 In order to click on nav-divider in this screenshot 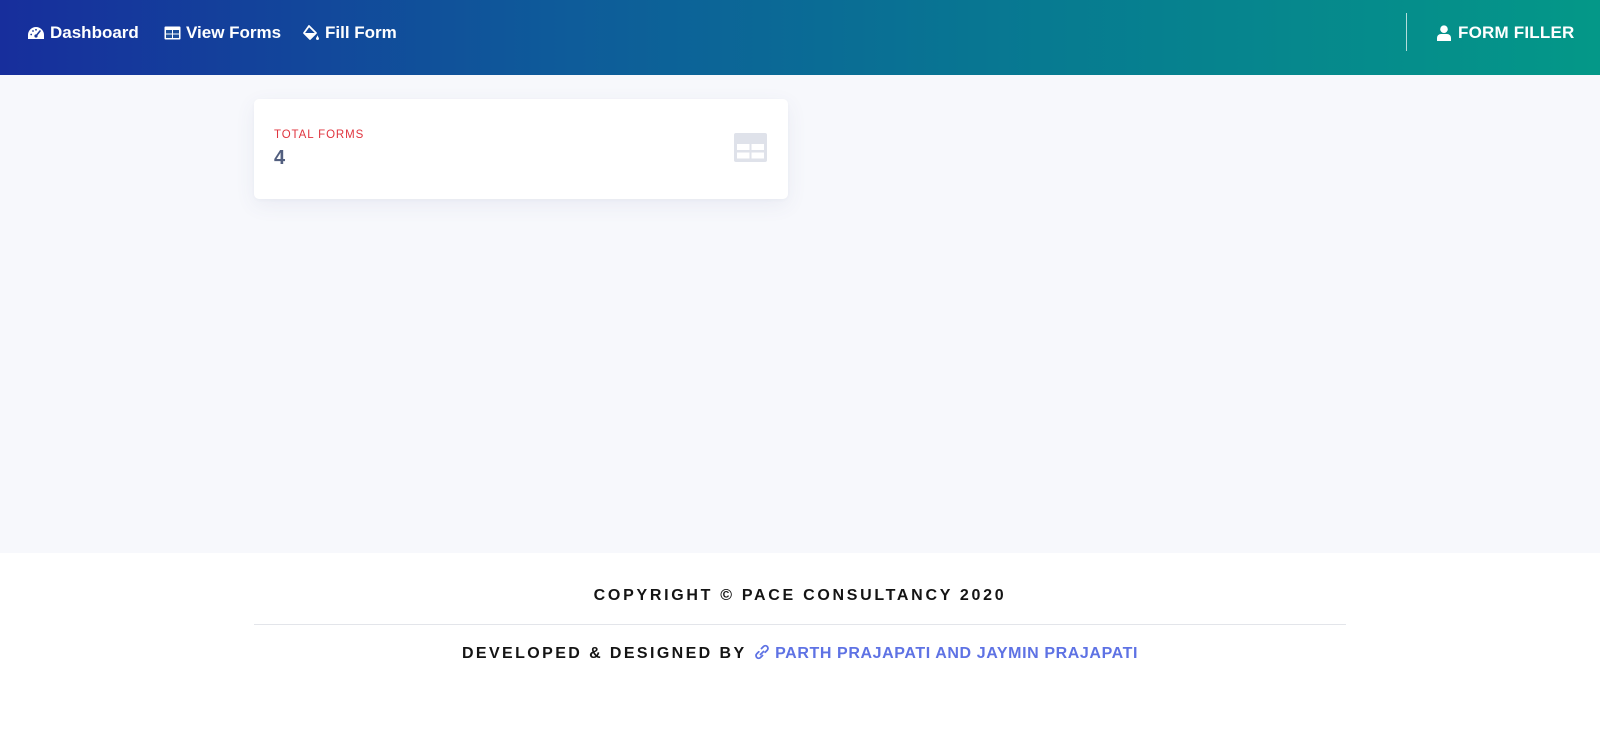, I will do `click(1406, 32)`.